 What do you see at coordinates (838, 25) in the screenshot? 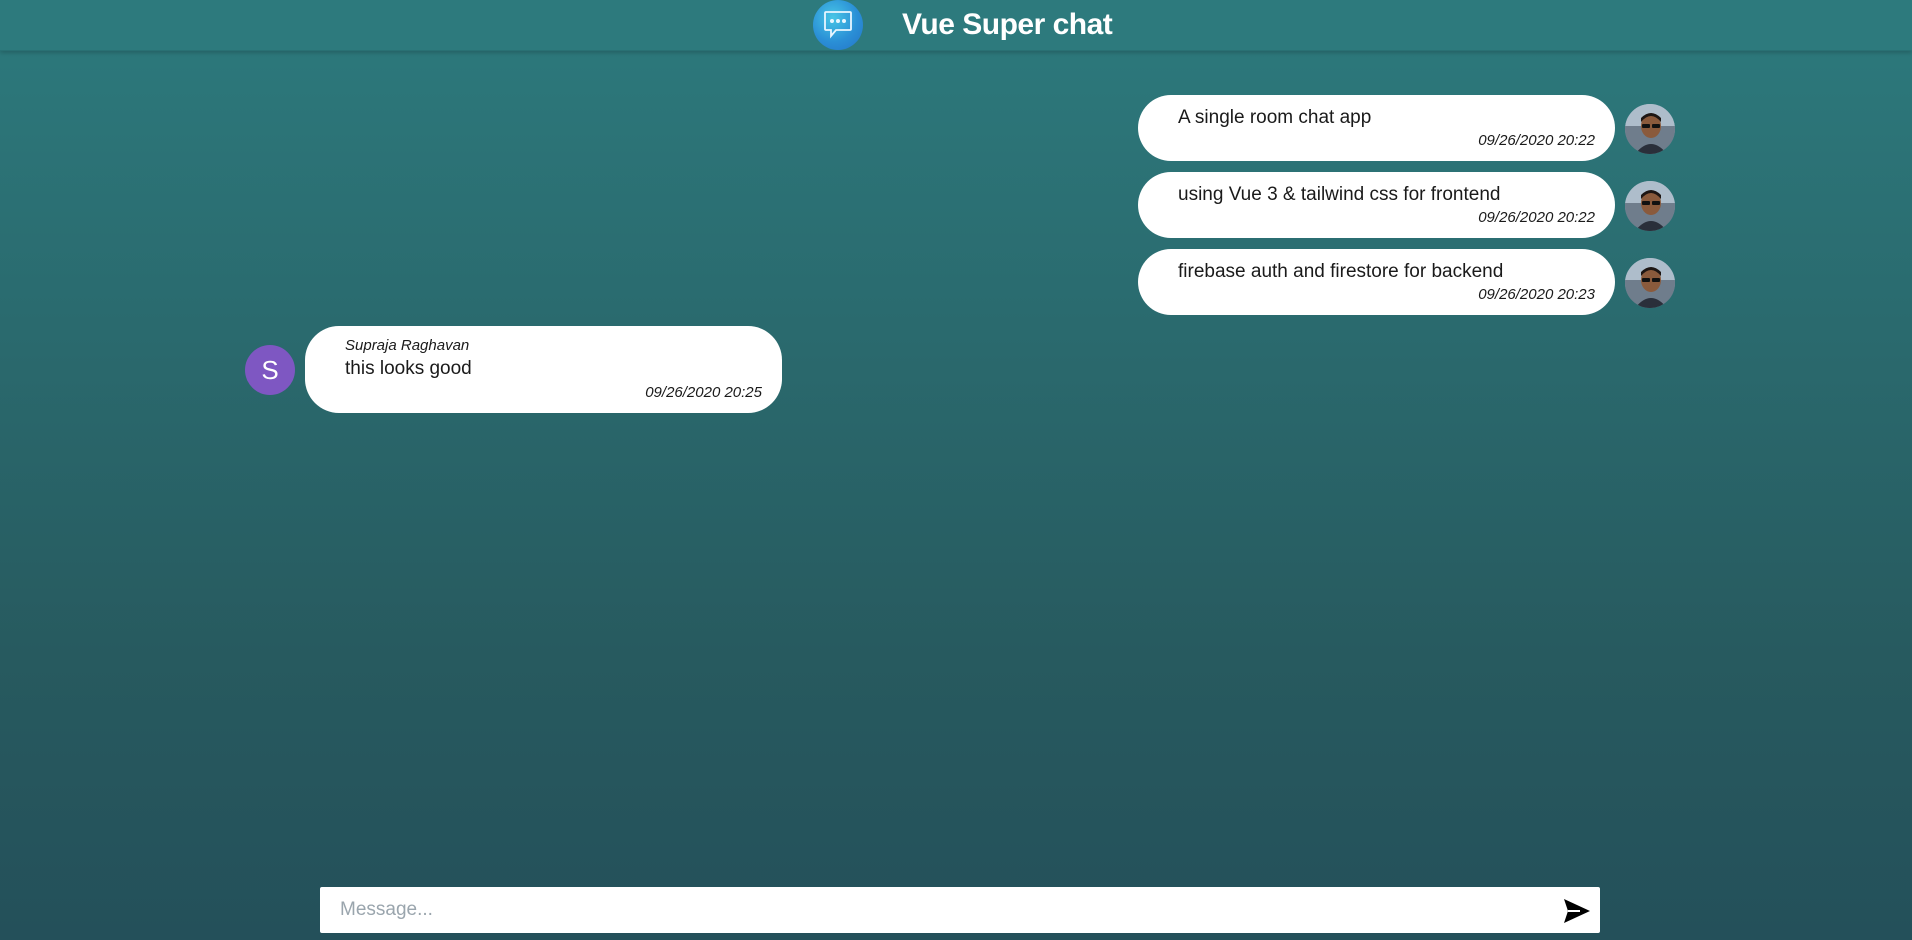
I see `chat-bubble-icon` at bounding box center [838, 25].